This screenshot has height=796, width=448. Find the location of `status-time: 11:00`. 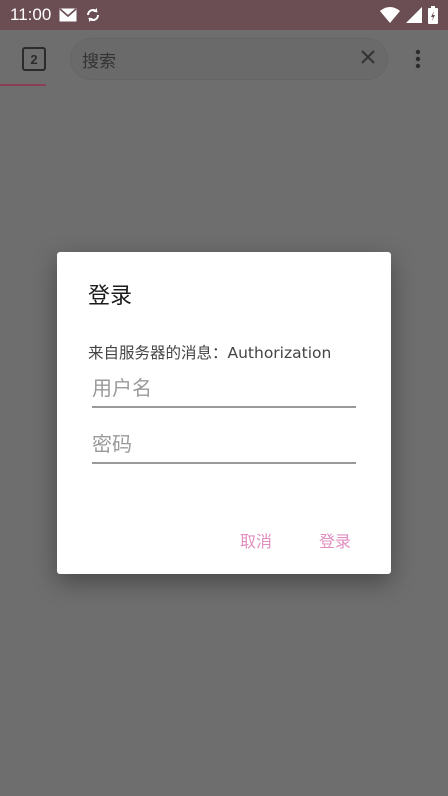

status-time: 11:00 is located at coordinates (31, 14).